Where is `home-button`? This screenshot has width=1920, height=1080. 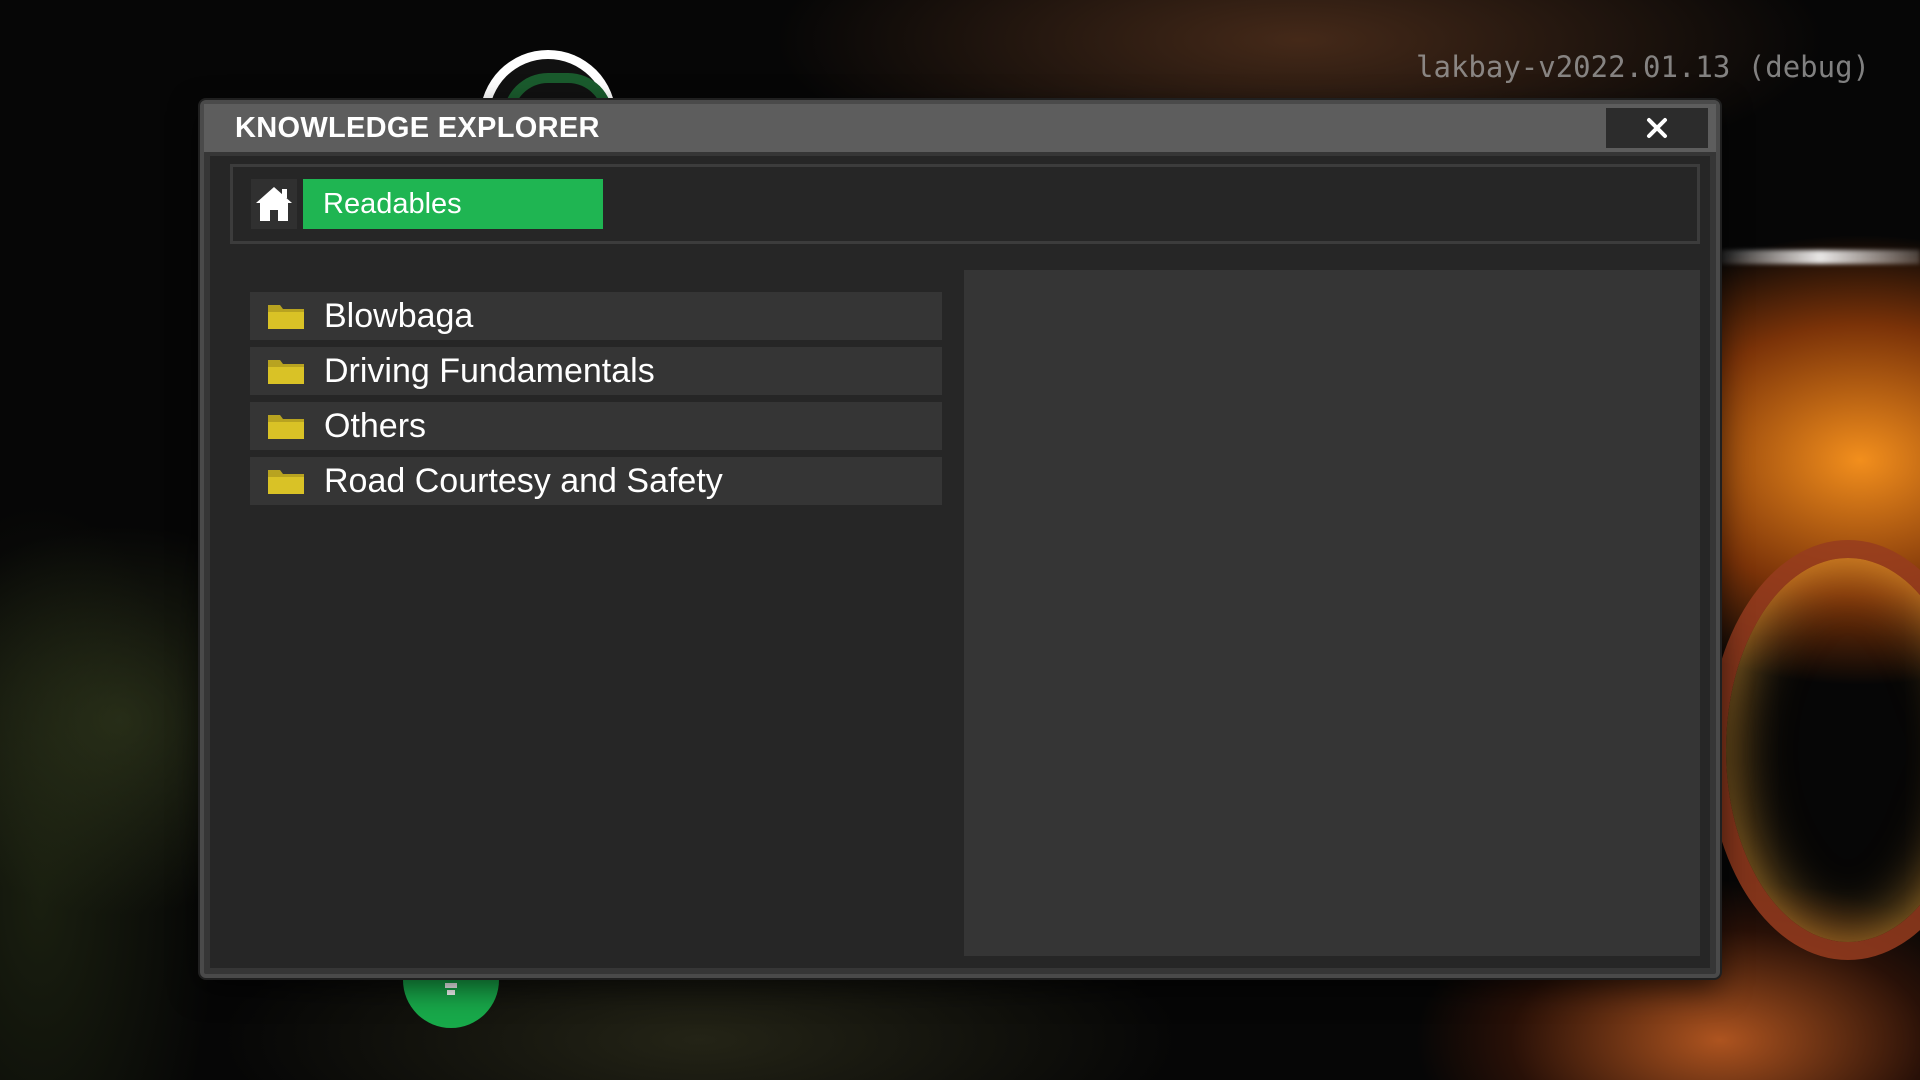
home-button is located at coordinates (274, 204).